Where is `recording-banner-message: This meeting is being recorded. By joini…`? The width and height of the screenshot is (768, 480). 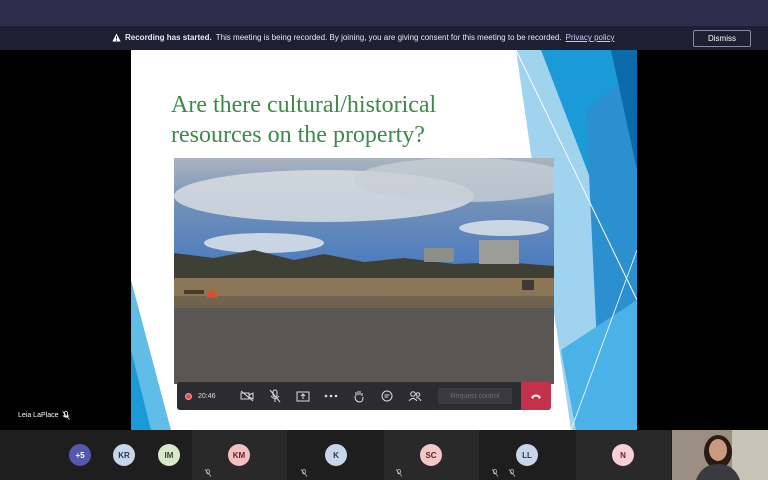 recording-banner-message: This meeting is being recorded. By joini… is located at coordinates (388, 37).